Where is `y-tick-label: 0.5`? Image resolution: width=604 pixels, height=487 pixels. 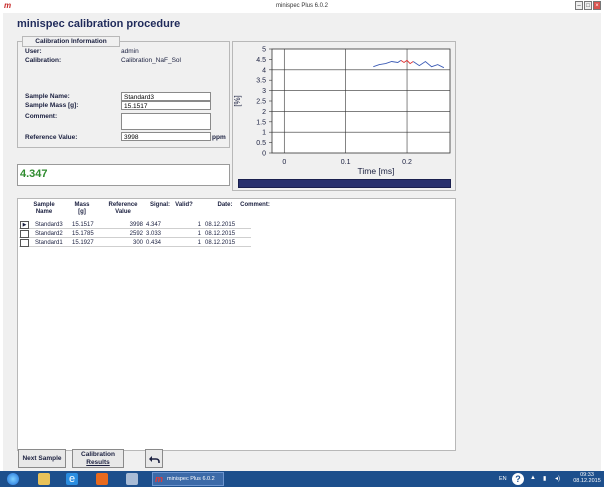 y-tick-label: 0.5 is located at coordinates (261, 143).